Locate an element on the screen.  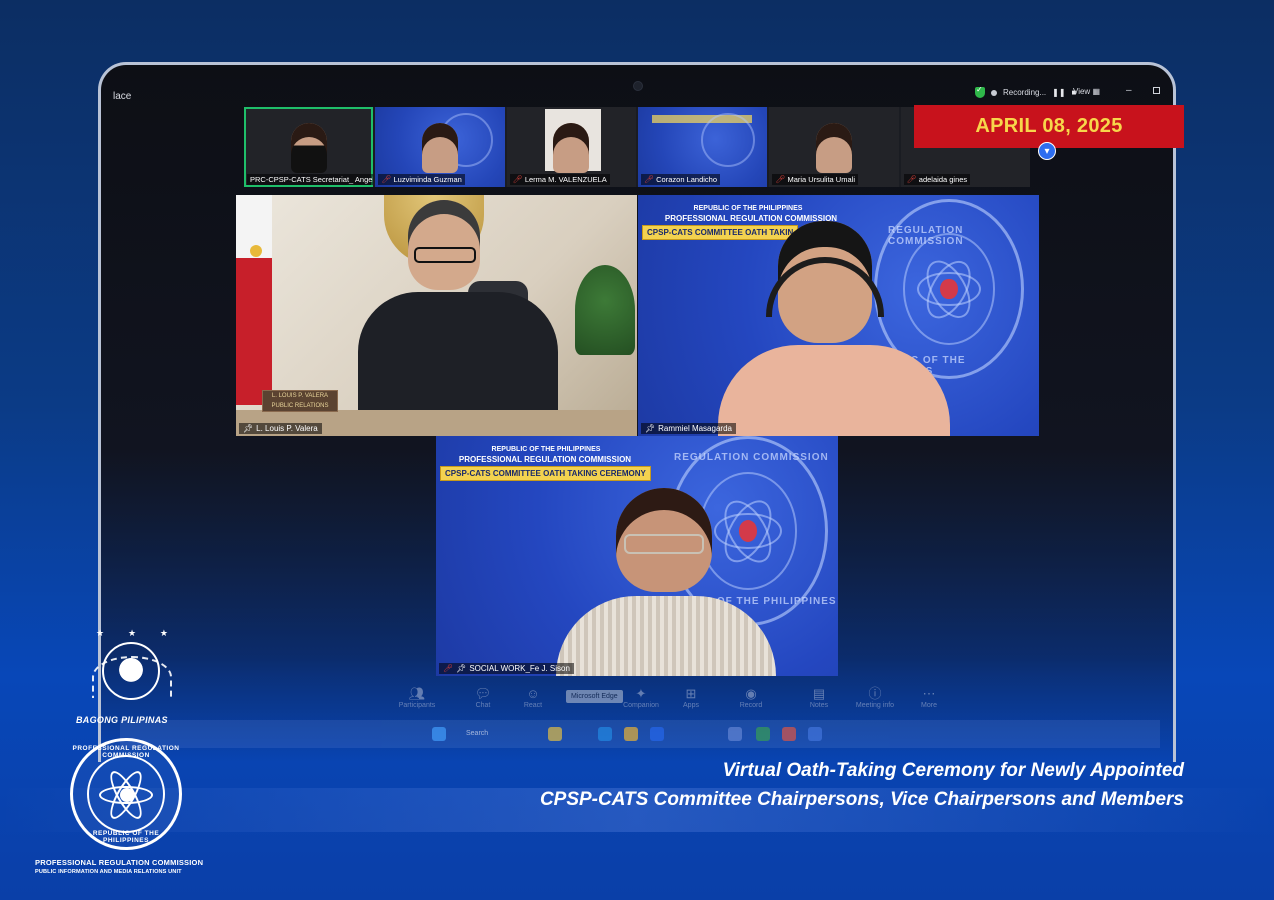
view-label: View is located at coordinates (1082, 91).